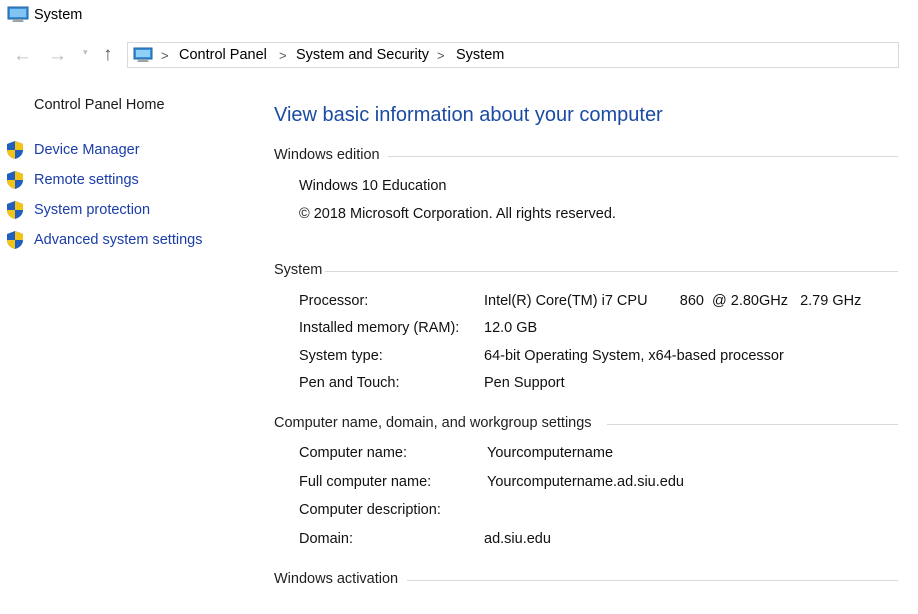 This screenshot has width=918, height=614. Describe the element at coordinates (118, 240) in the screenshot. I see `sidebar-item-advanced-system-settings: Advanced system settings` at that location.